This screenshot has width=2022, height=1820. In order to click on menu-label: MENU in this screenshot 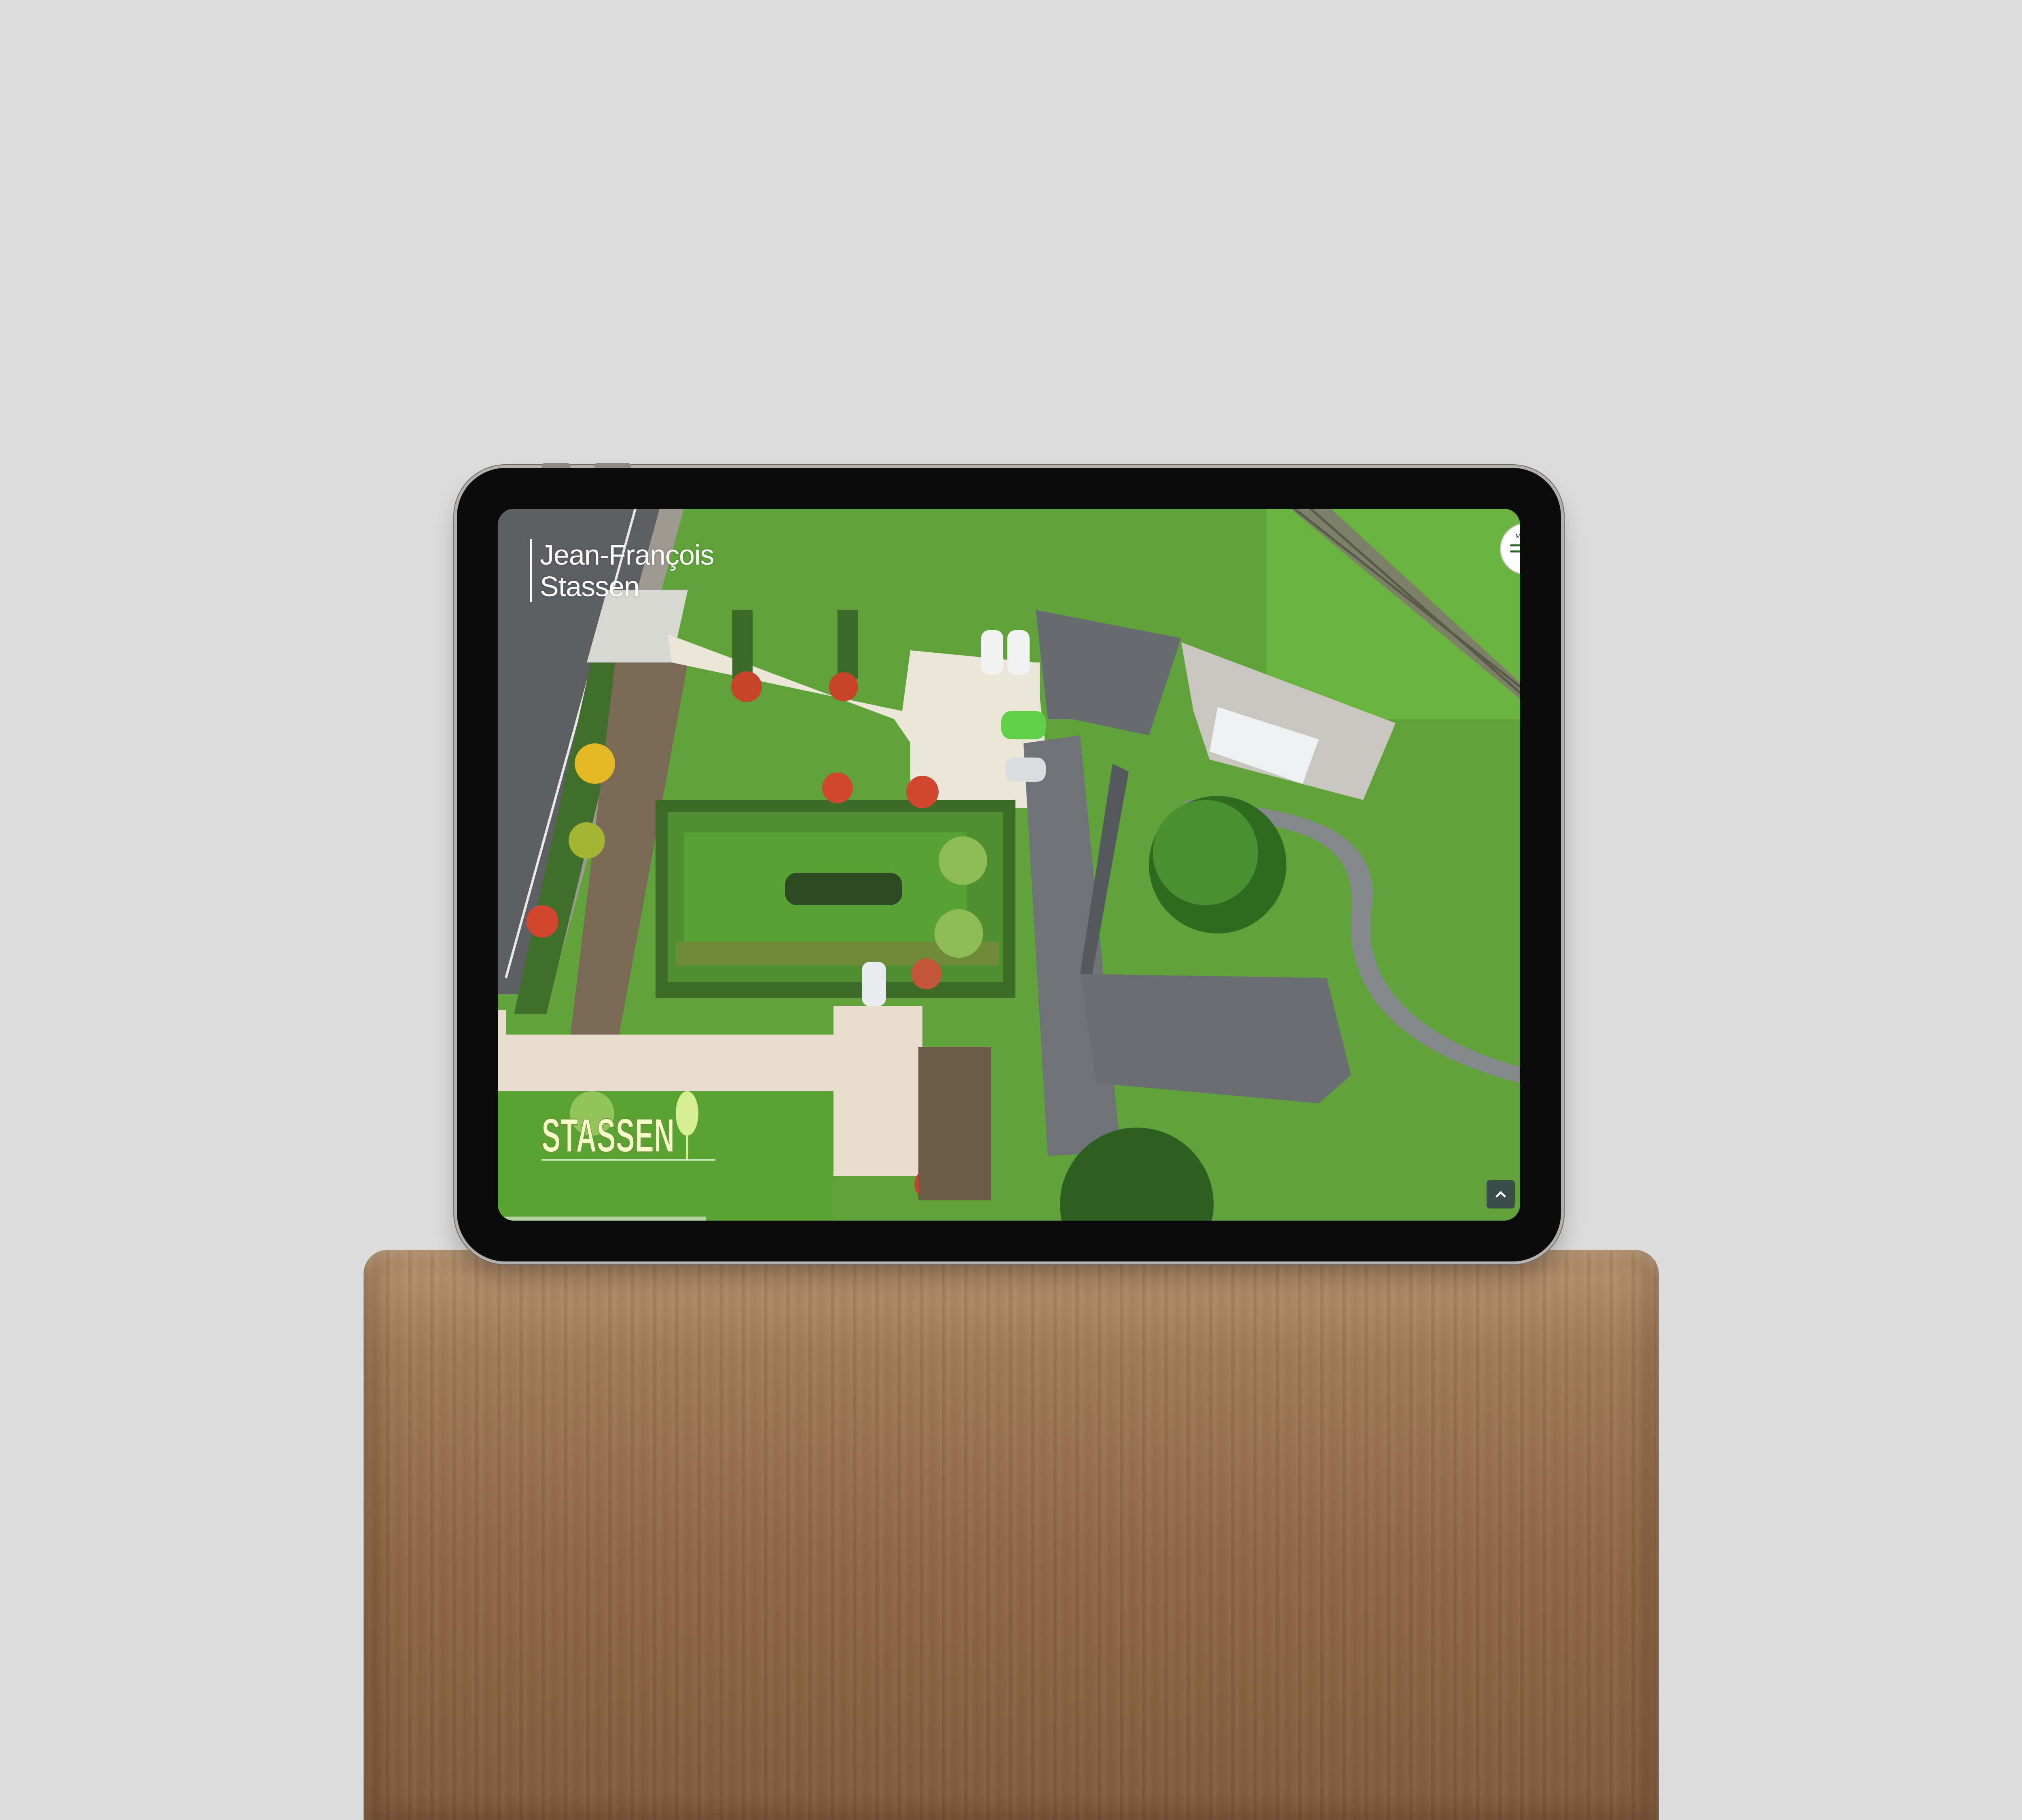, I will do `click(1517, 536)`.